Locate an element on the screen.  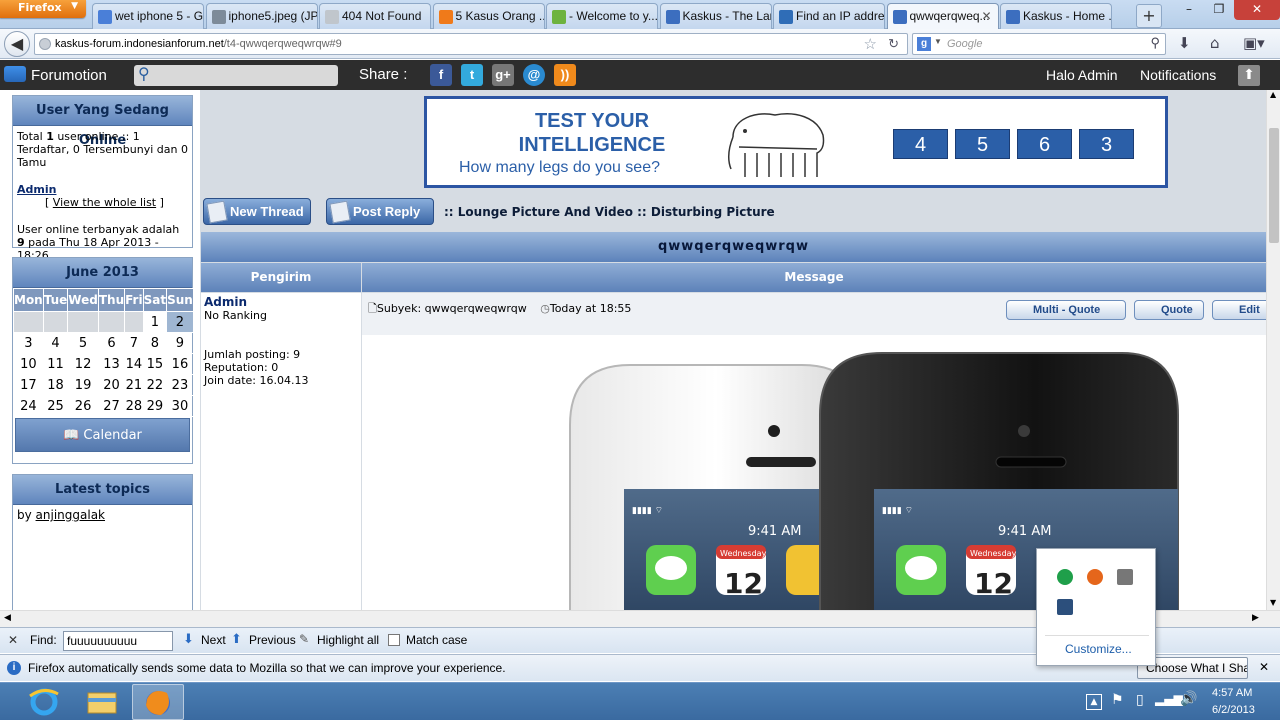
calendar-day: 15 is located at coordinates (155, 364).